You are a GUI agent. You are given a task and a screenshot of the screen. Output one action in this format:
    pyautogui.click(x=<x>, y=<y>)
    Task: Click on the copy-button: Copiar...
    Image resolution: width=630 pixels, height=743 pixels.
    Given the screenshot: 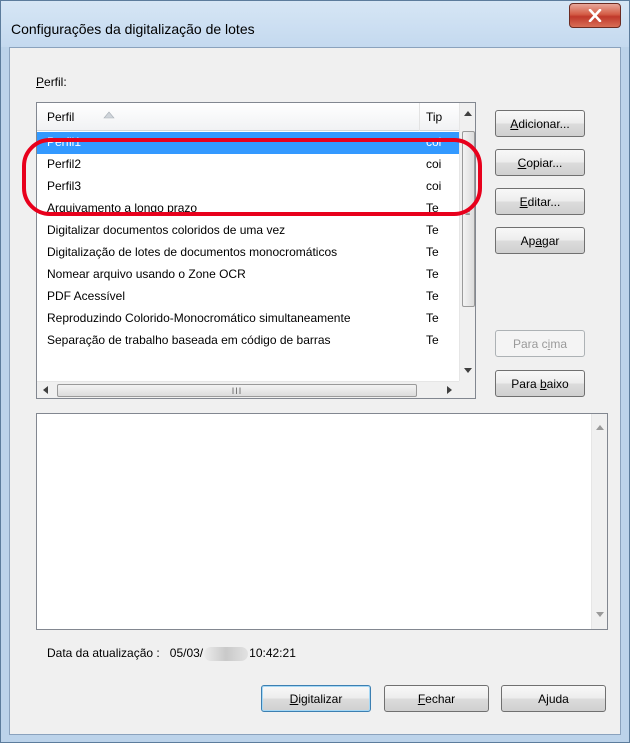 What is the action you would take?
    pyautogui.click(x=540, y=162)
    